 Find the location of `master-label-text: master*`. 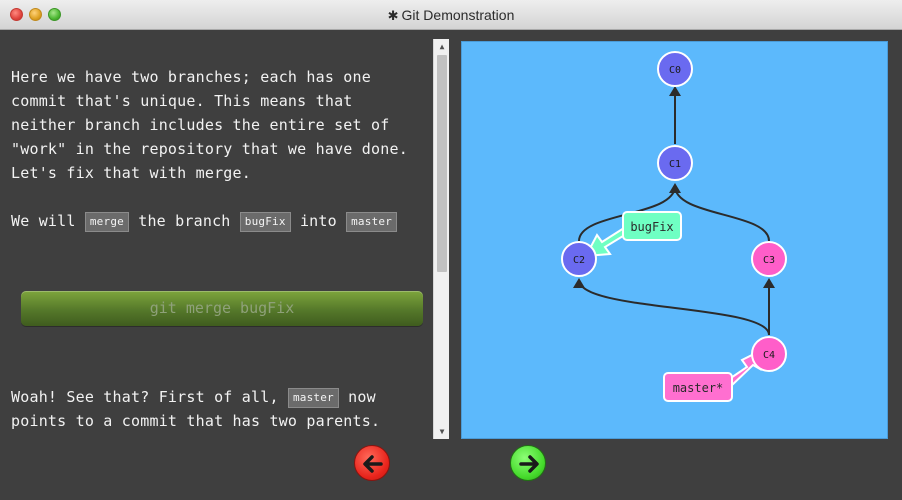

master-label-text: master* is located at coordinates (698, 388).